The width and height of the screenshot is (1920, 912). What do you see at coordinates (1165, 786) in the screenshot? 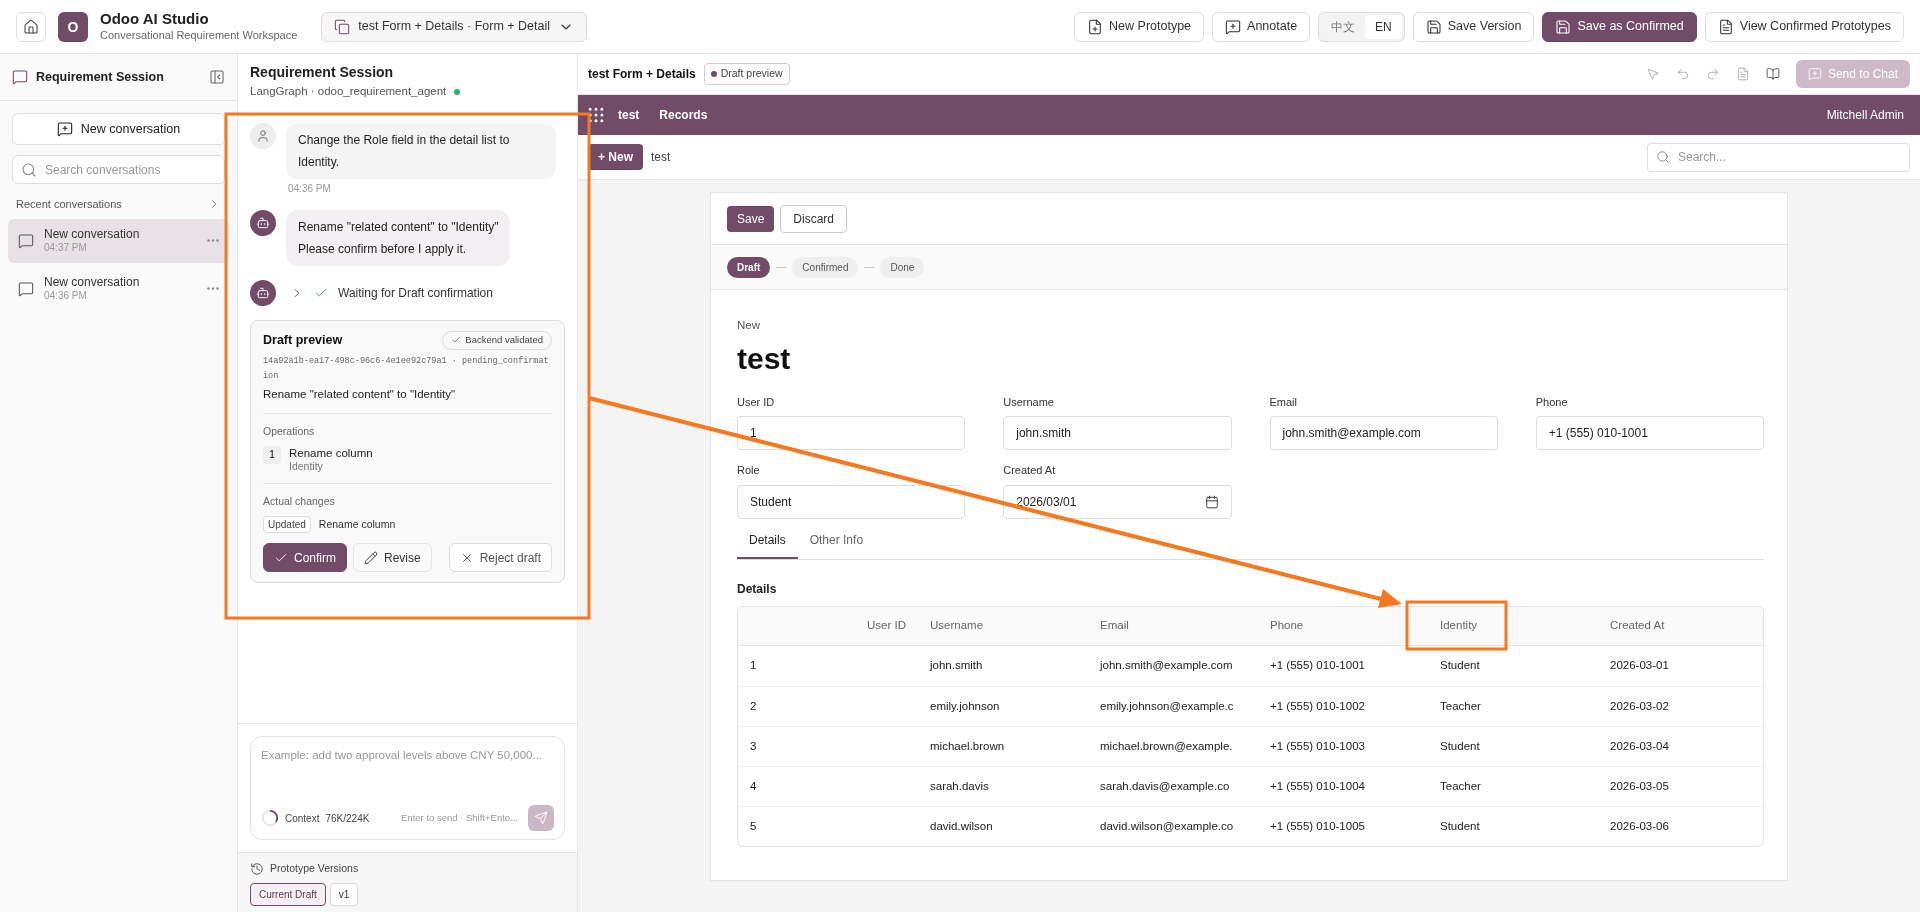
I see `table-cell-text: sarah.davis@example.co` at bounding box center [1165, 786].